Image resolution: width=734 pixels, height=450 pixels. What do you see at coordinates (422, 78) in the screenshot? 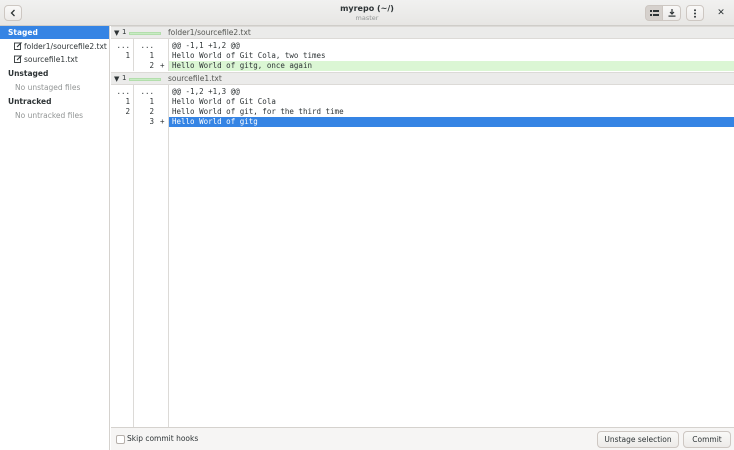
I see `file-header: ▼ 1 sourcefile1.txt` at bounding box center [422, 78].